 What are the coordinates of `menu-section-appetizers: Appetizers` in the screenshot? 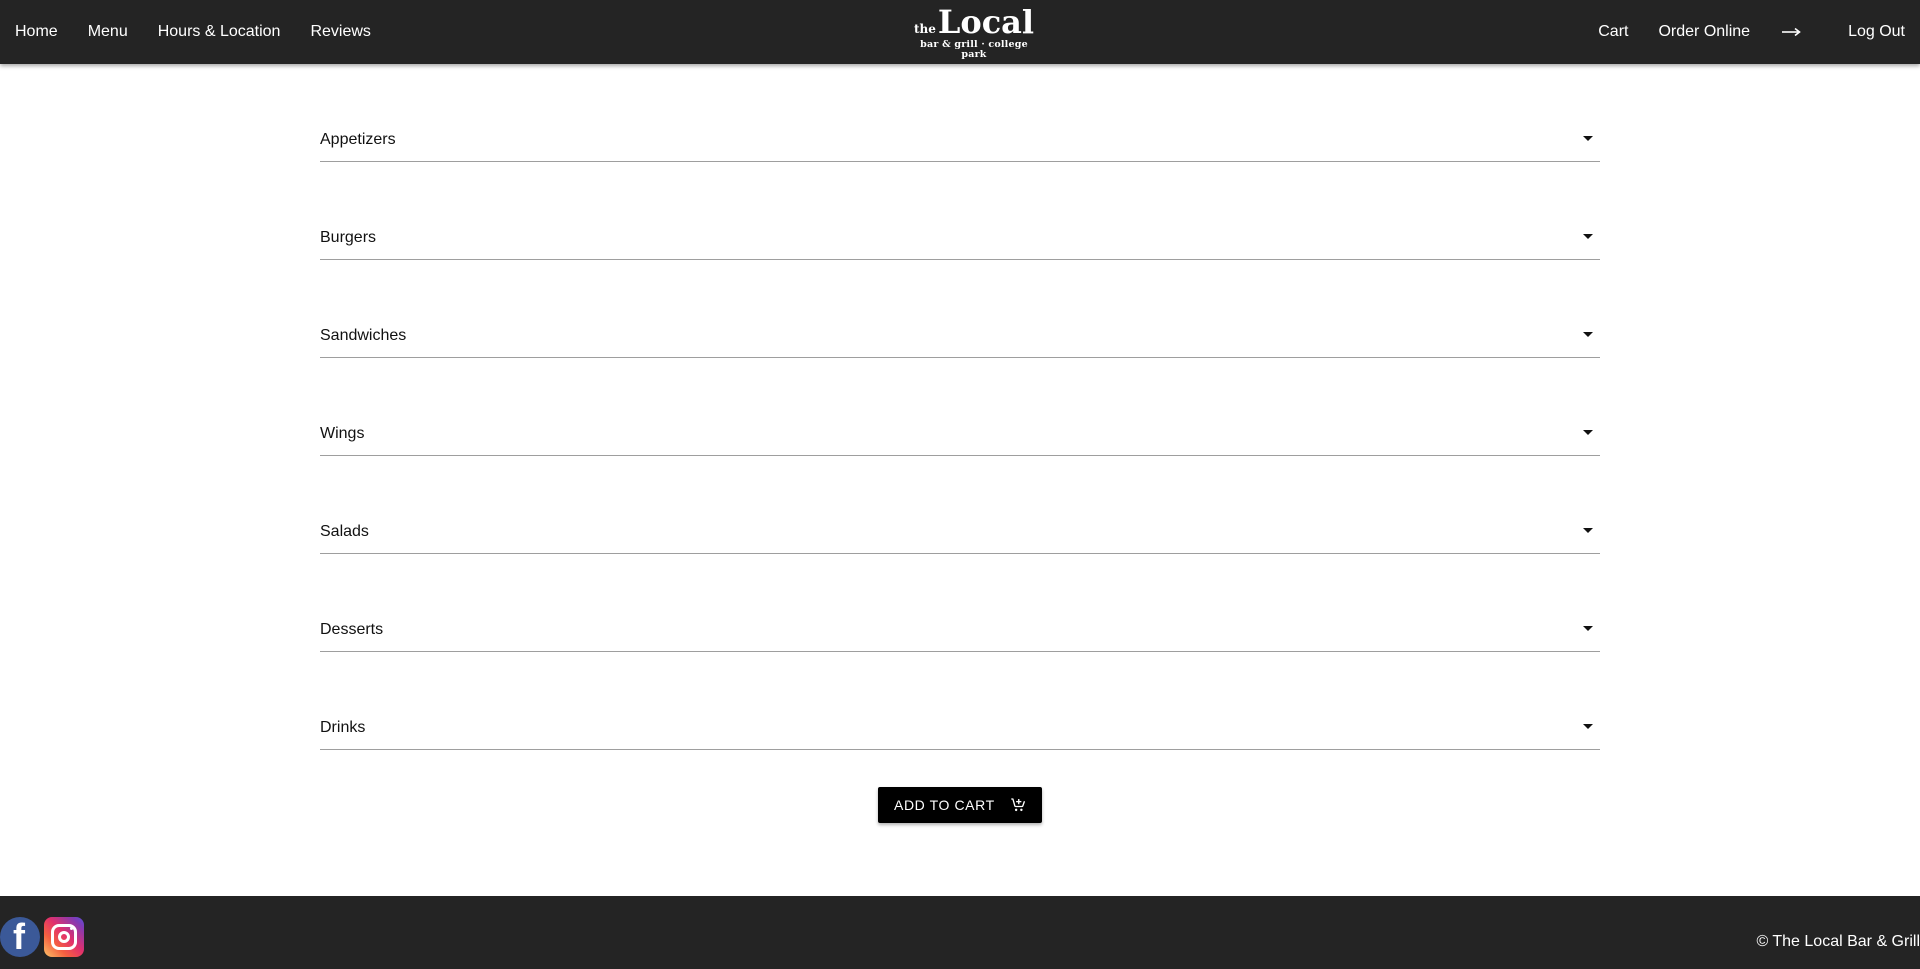 It's located at (960, 113).